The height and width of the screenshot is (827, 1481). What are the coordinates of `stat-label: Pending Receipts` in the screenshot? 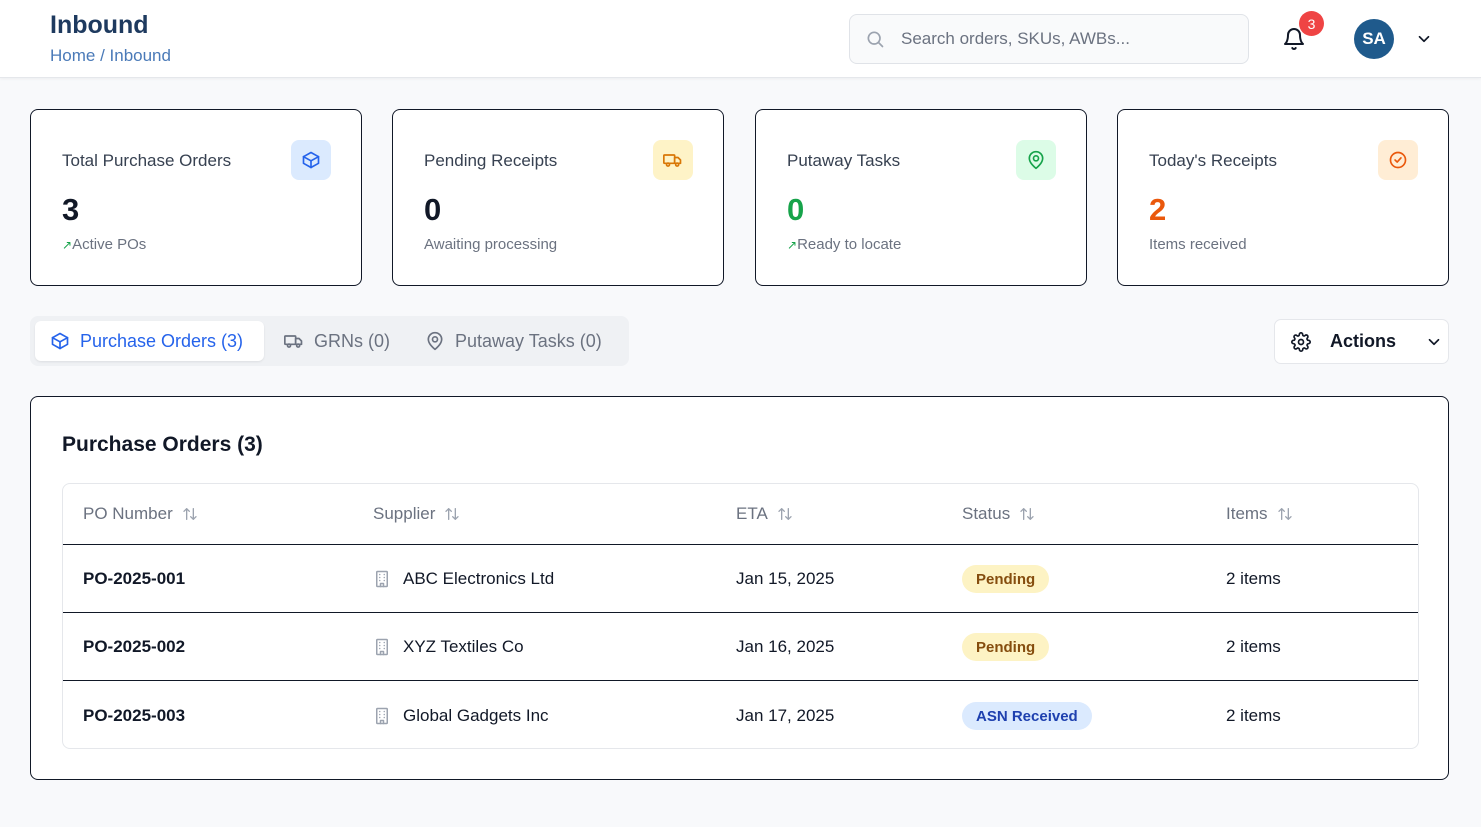 It's located at (491, 160).